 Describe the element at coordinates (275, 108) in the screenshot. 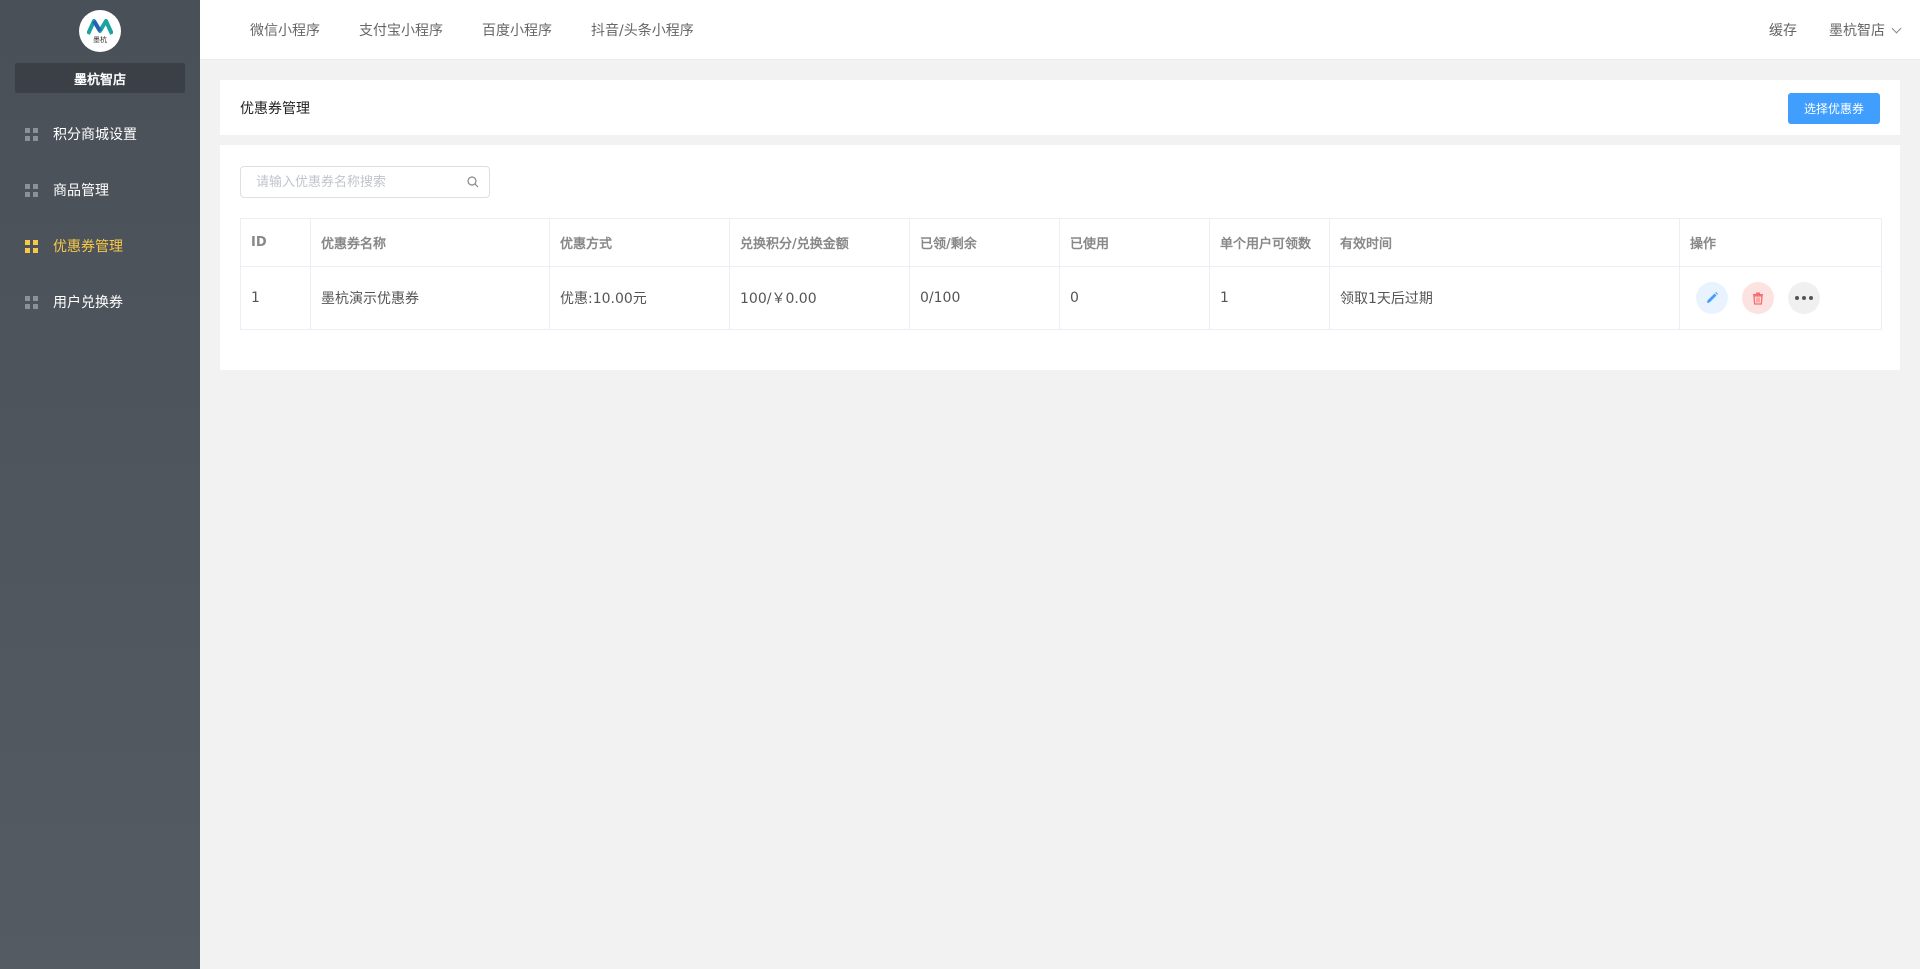

I see `page-title: 优惠券管理` at that location.